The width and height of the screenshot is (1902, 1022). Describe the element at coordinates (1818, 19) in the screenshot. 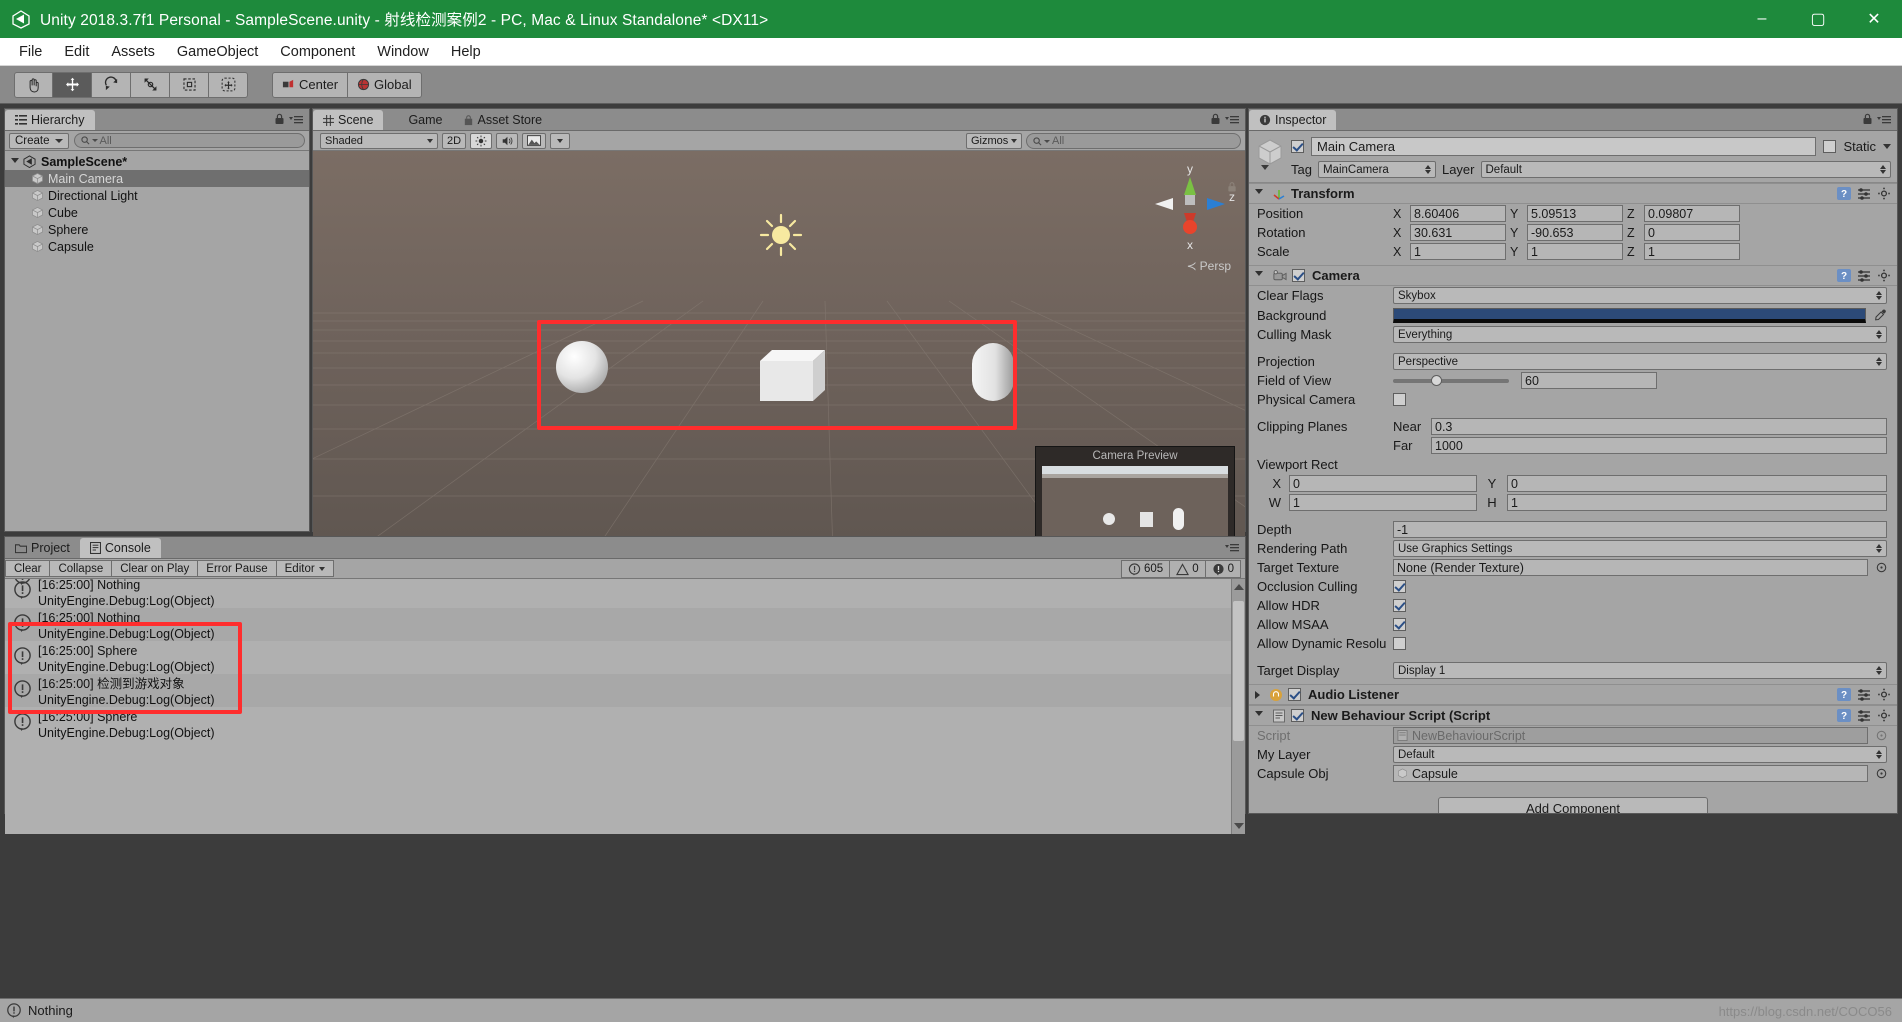

I see `maximize-button: ▢` at that location.